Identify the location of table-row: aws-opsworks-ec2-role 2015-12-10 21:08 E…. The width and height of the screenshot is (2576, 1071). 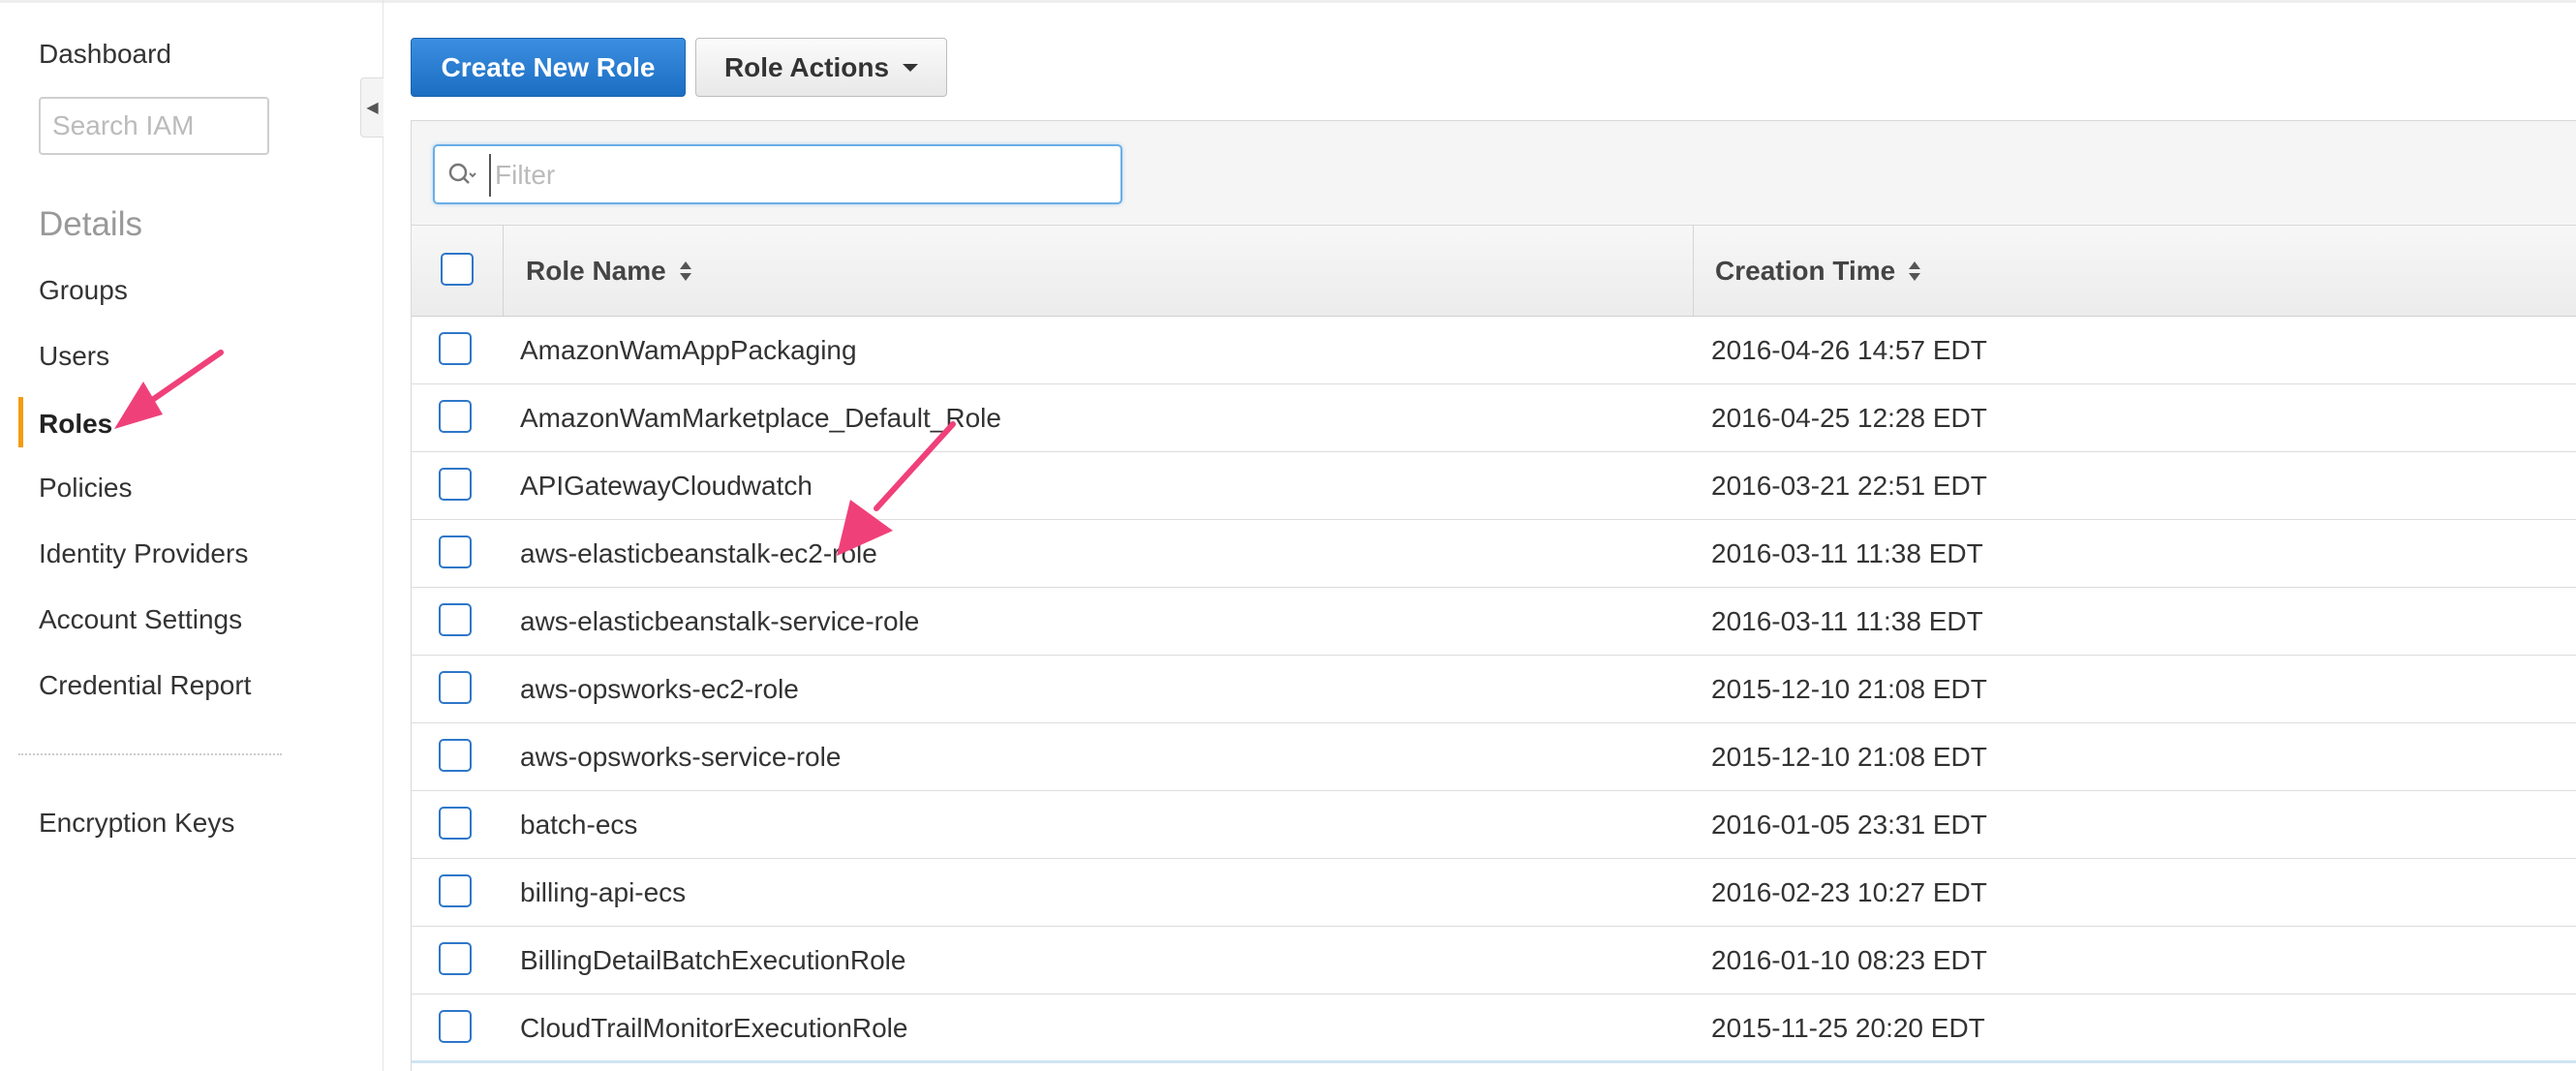
(1494, 690).